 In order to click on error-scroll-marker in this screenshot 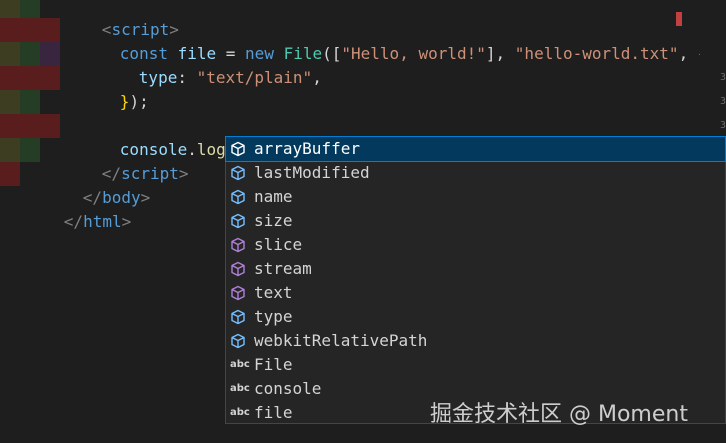, I will do `click(679, 19)`.